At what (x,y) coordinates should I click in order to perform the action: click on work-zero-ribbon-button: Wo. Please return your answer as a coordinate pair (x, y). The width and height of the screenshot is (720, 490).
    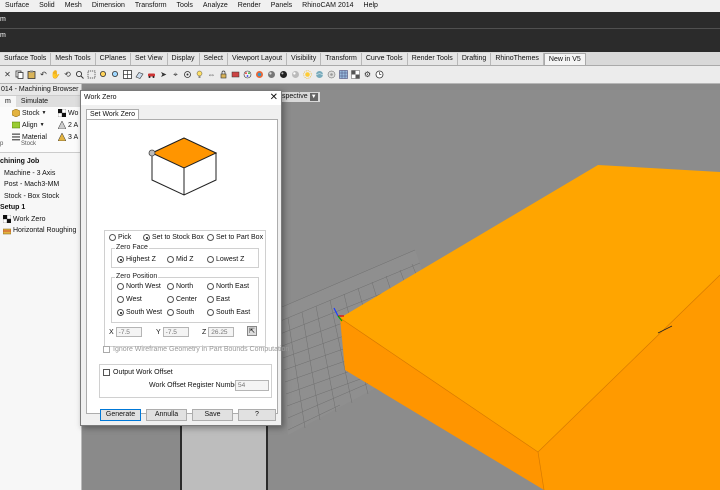
    Looking at the image, I should click on (67, 113).